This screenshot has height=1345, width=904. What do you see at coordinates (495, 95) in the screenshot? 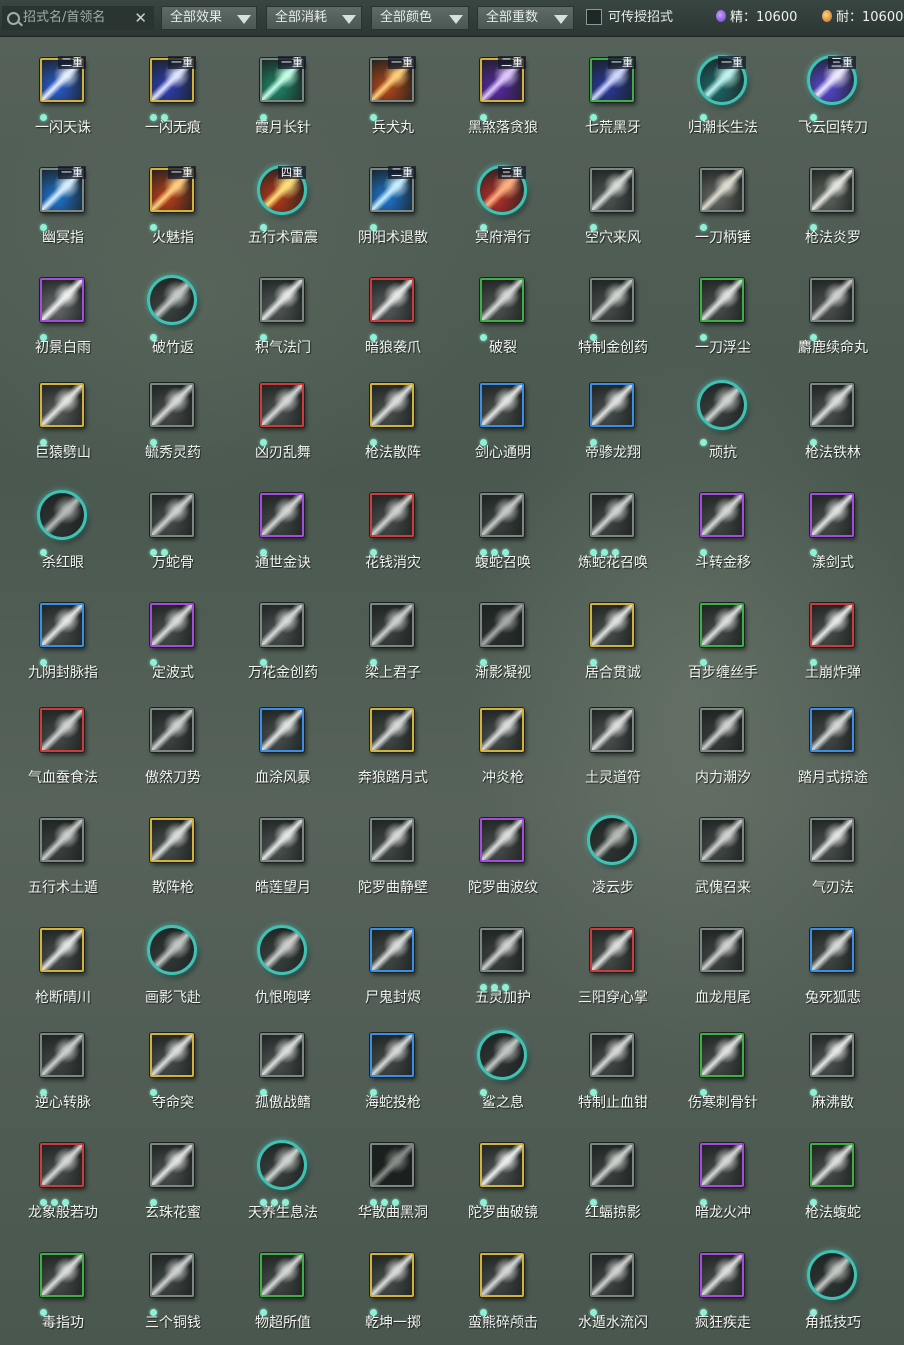
I see `skill-slot: 二重 黑煞落贪狼` at bounding box center [495, 95].